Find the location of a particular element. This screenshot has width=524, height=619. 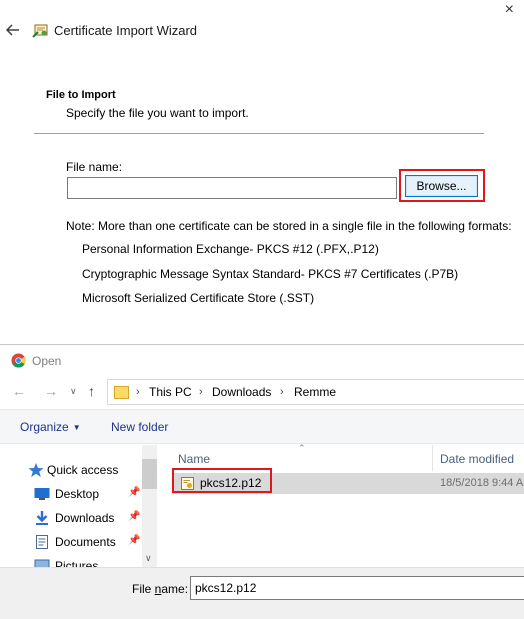

header-divider is located at coordinates (259, 133).